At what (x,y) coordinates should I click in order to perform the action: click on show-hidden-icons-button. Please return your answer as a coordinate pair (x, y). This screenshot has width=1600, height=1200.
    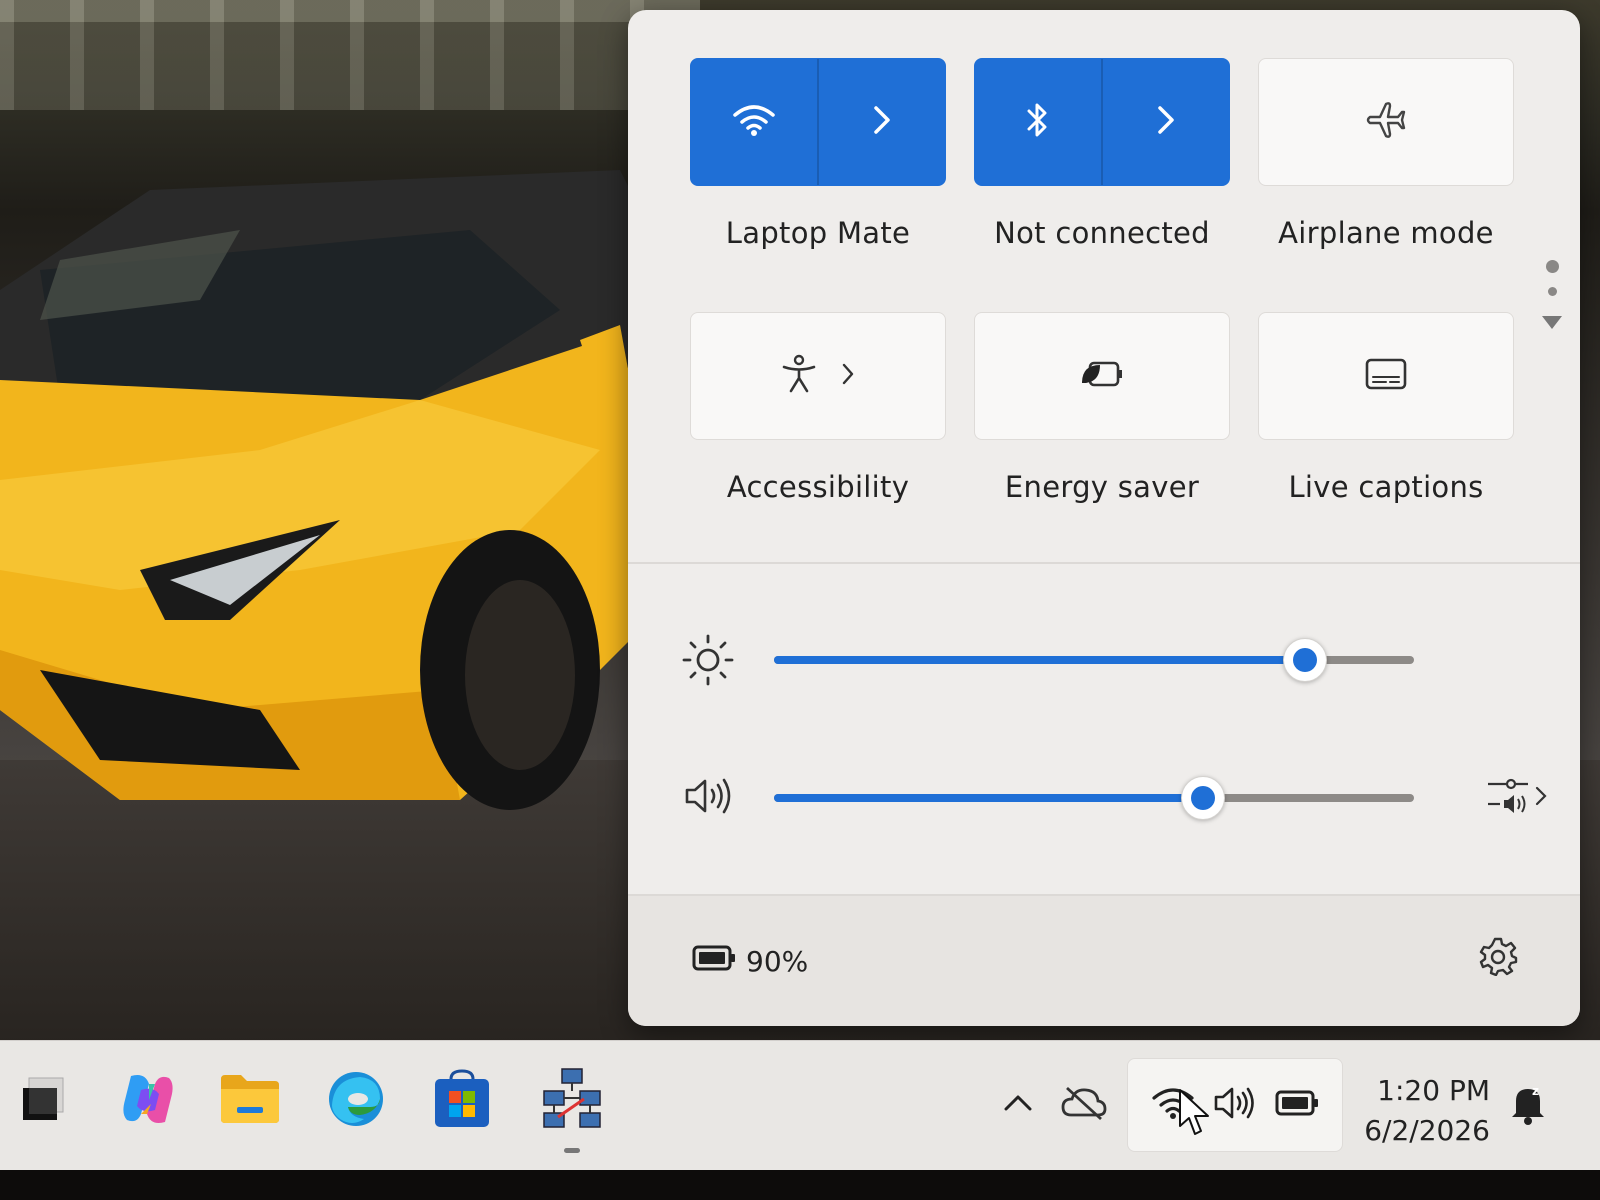
    Looking at the image, I should click on (1018, 1105).